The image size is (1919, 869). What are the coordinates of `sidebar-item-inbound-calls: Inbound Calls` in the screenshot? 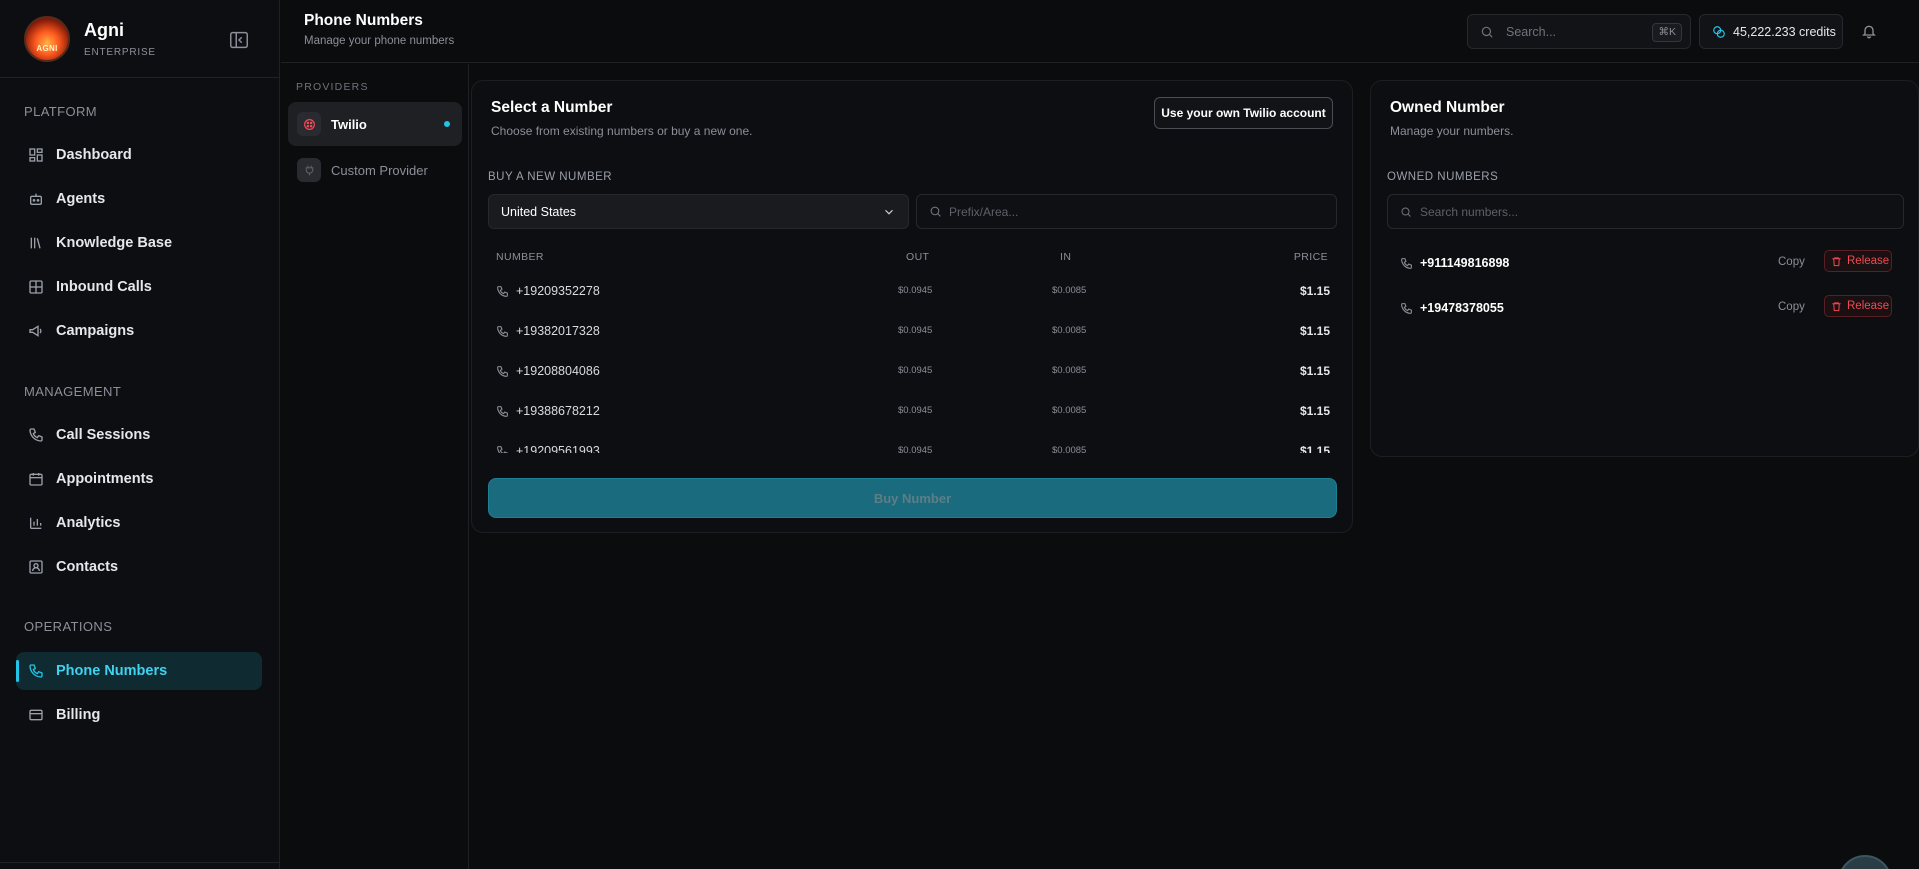 It's located at (139, 287).